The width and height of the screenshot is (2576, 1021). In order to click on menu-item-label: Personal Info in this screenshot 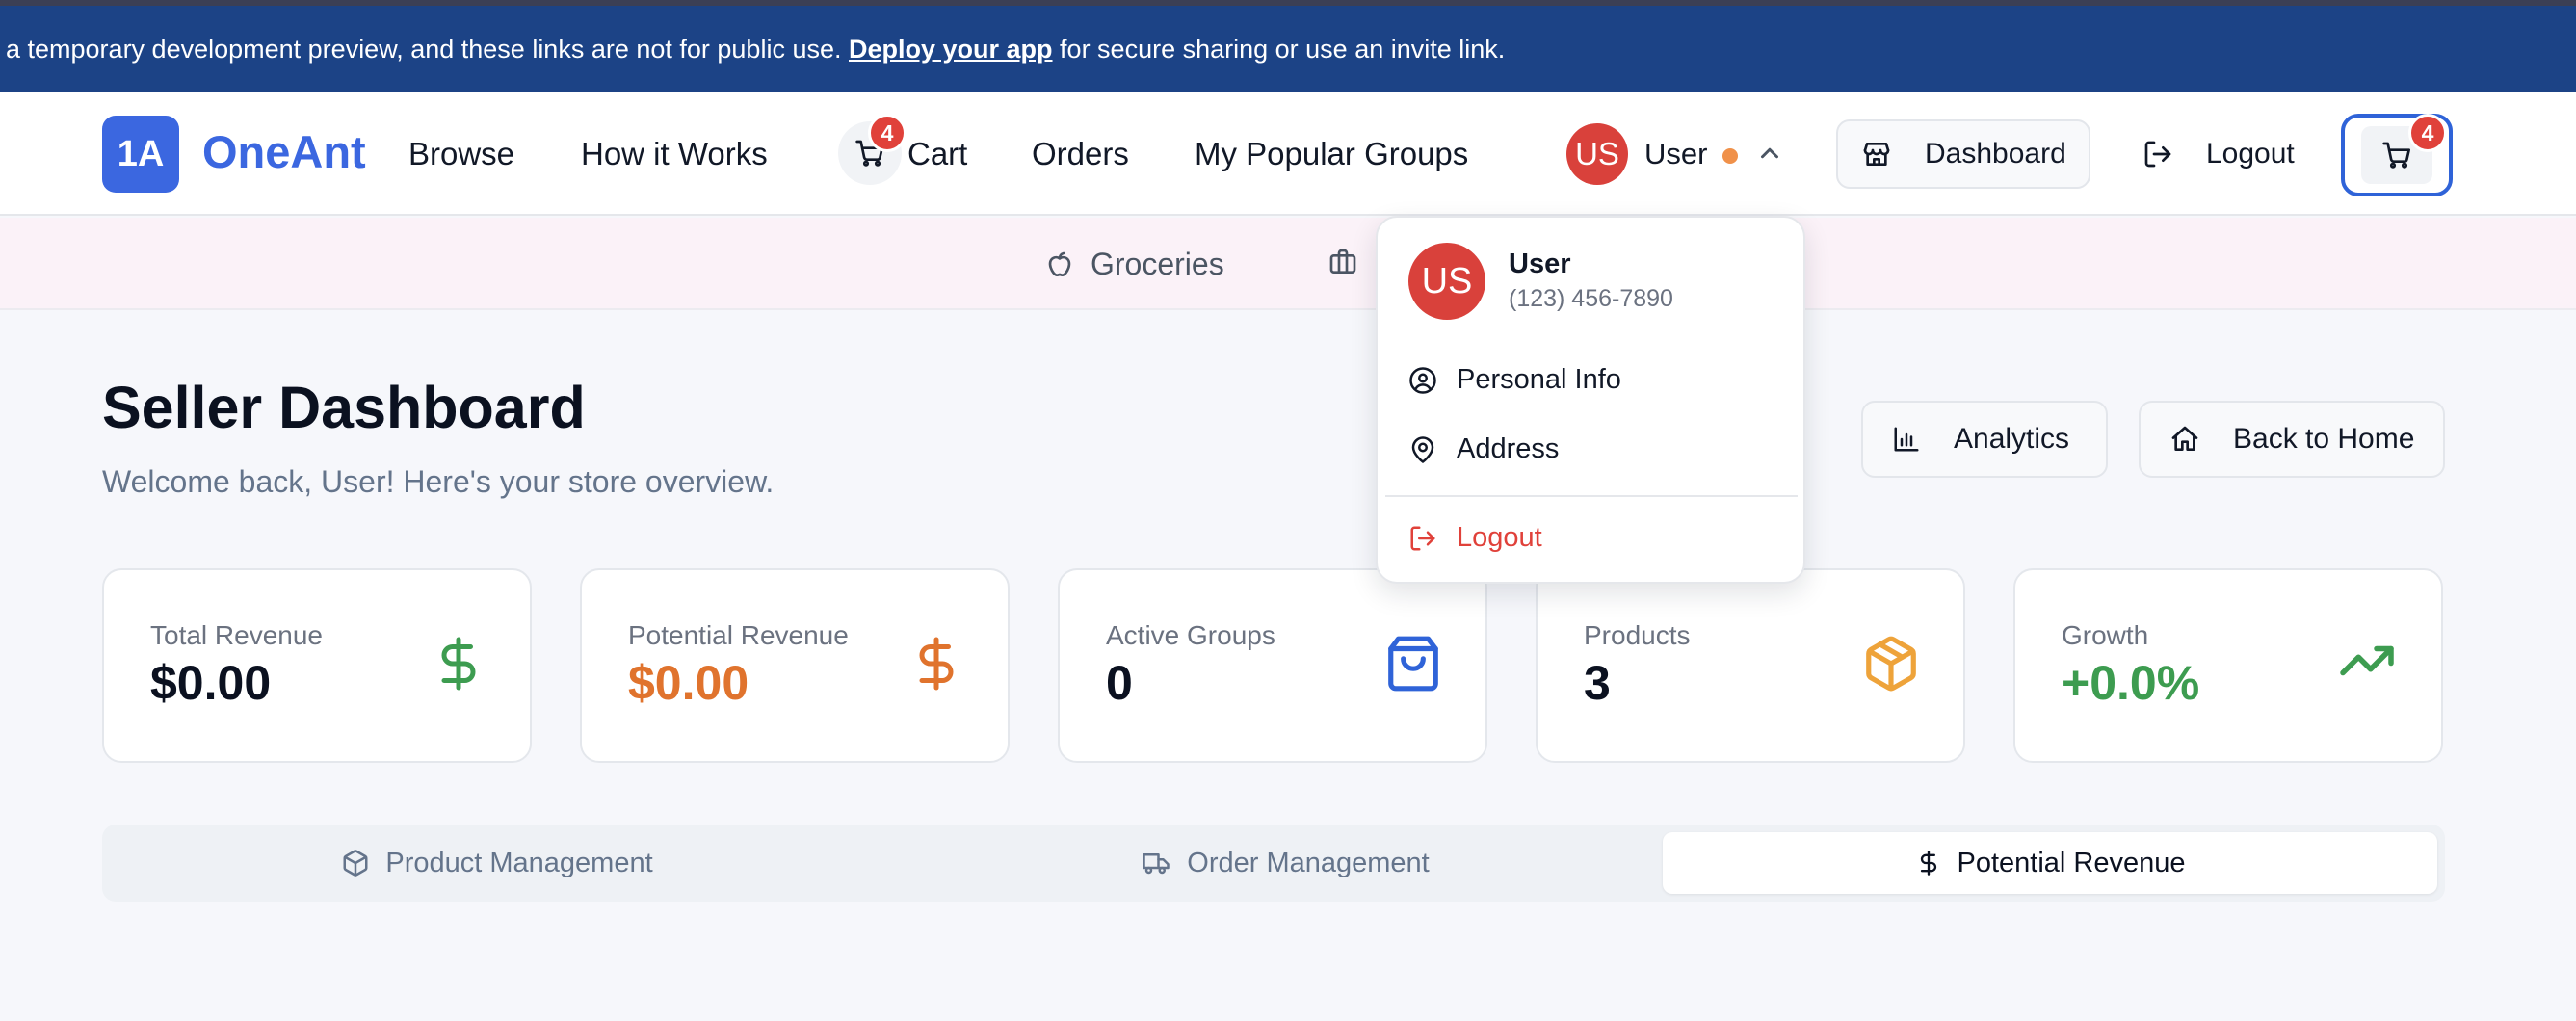, I will do `click(1539, 379)`.